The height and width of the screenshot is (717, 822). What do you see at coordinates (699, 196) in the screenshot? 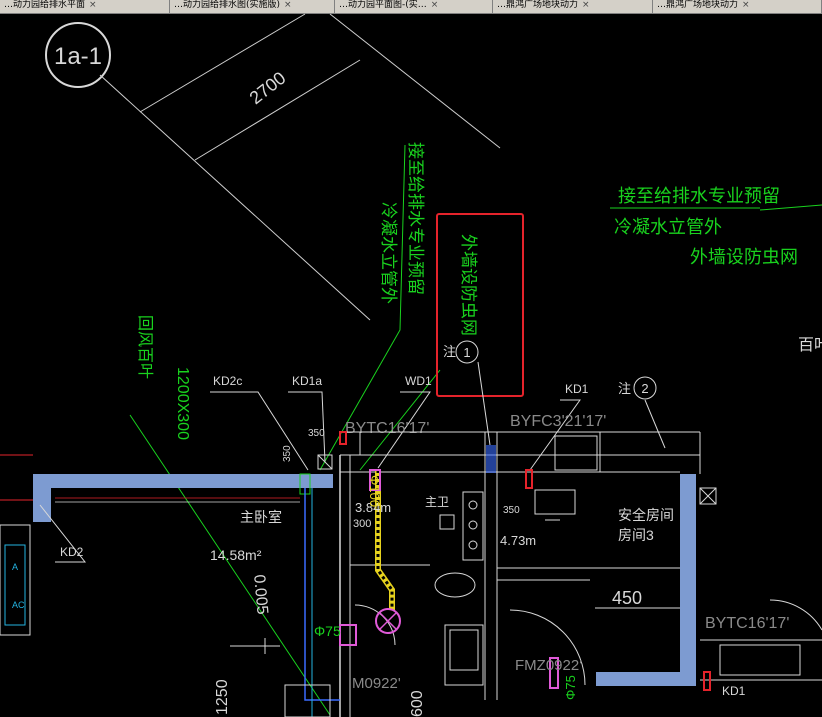
I see `right-note-line1: 接至给排水专业预留` at bounding box center [699, 196].